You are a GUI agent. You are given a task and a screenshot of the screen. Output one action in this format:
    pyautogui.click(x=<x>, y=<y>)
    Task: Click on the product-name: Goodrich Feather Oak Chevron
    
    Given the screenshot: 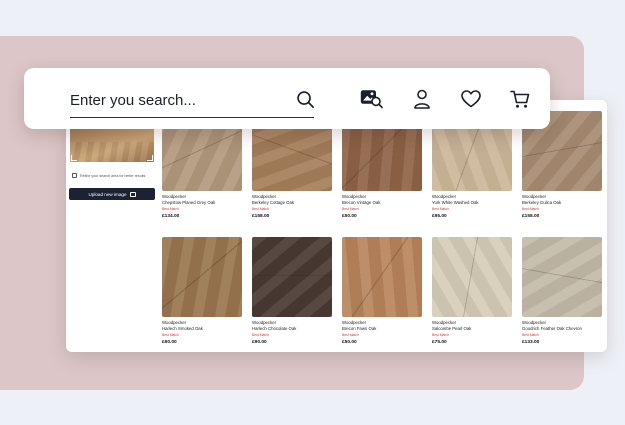 What is the action you would take?
    pyautogui.click(x=562, y=329)
    